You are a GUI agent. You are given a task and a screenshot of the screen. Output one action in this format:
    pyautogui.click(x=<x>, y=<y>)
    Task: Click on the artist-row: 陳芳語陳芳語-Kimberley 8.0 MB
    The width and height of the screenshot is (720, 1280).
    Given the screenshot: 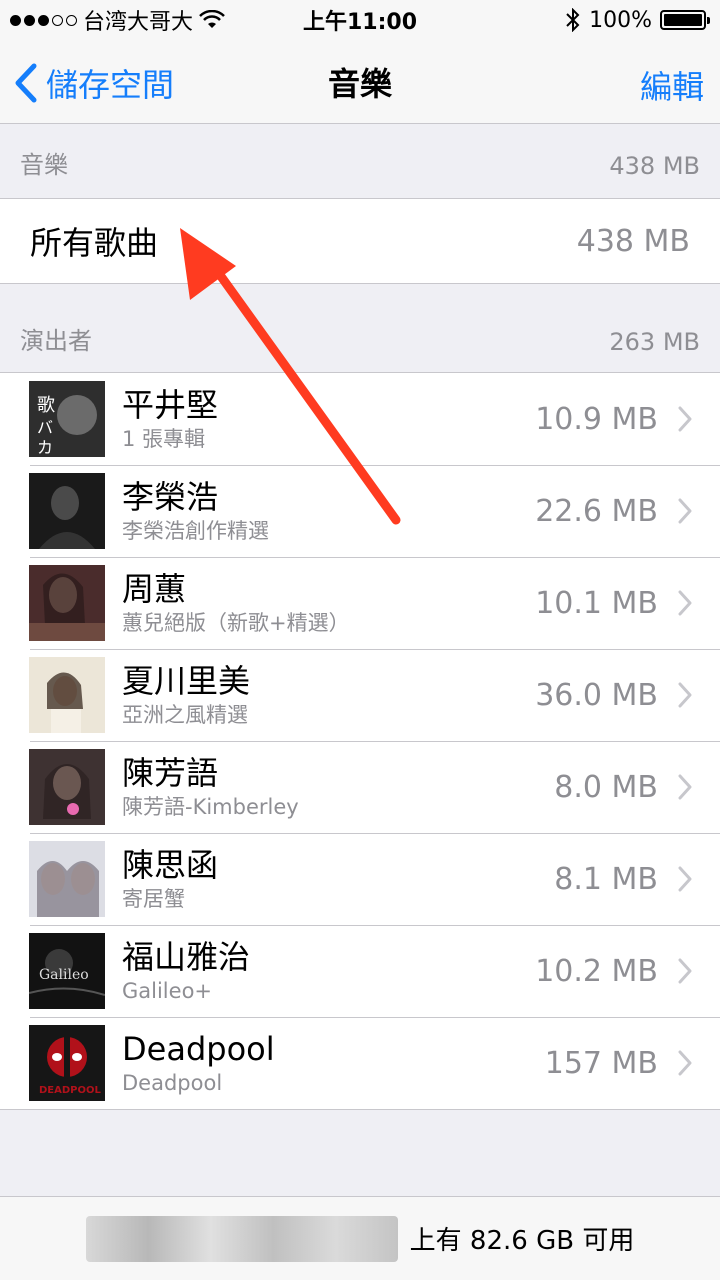 What is the action you would take?
    pyautogui.click(x=360, y=787)
    